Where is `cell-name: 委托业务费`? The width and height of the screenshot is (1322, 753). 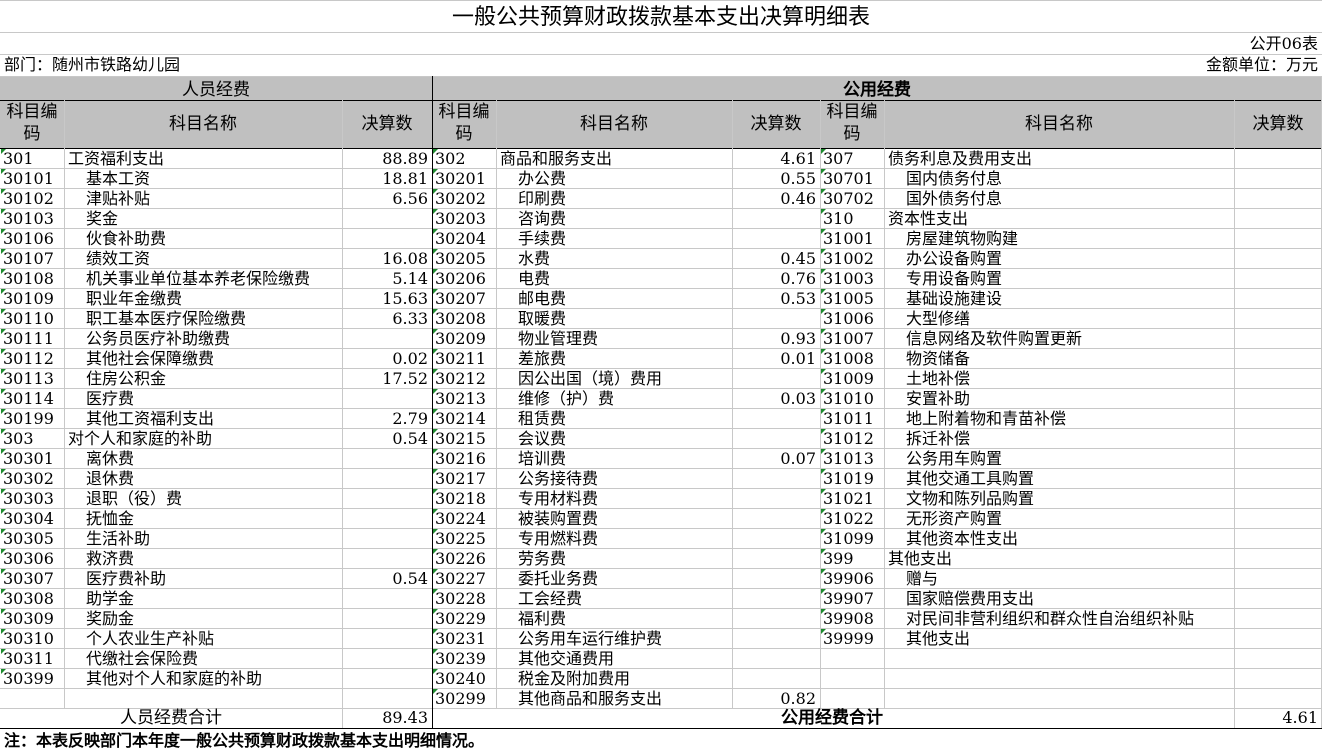 cell-name: 委托业务费 is located at coordinates (633, 579).